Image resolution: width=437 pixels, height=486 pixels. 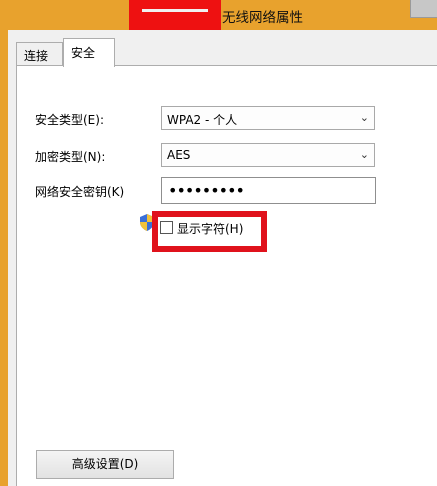 I want to click on security-type-value: WPA2 - 个人, so click(x=202, y=120).